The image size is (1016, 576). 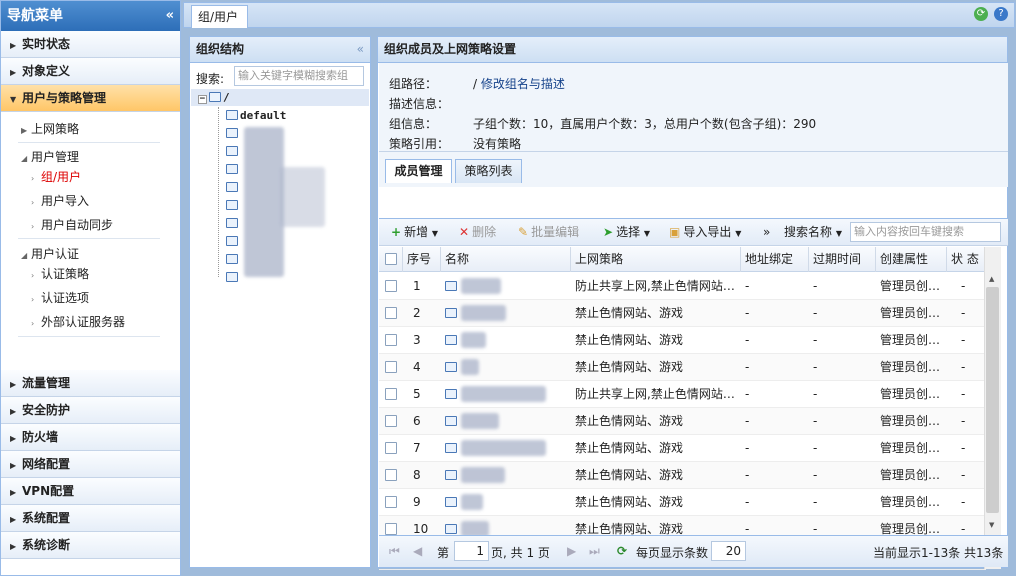 What do you see at coordinates (571, 551) in the screenshot?
I see `next-page-icon: ▶` at bounding box center [571, 551].